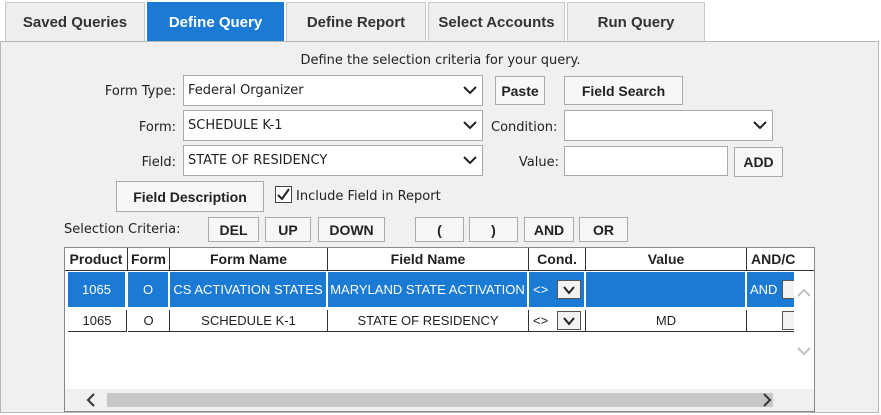  I want to click on horizontal-scroll-thumb, so click(440, 400).